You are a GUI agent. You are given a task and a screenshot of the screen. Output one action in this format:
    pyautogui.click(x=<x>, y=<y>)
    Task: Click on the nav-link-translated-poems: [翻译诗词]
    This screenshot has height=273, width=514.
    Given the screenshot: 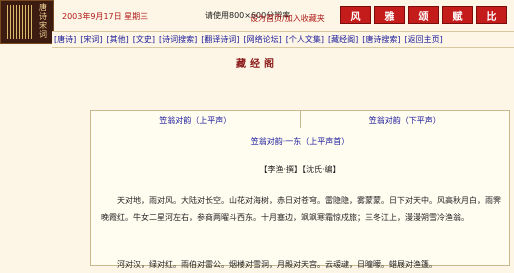 What is the action you would take?
    pyautogui.click(x=220, y=39)
    